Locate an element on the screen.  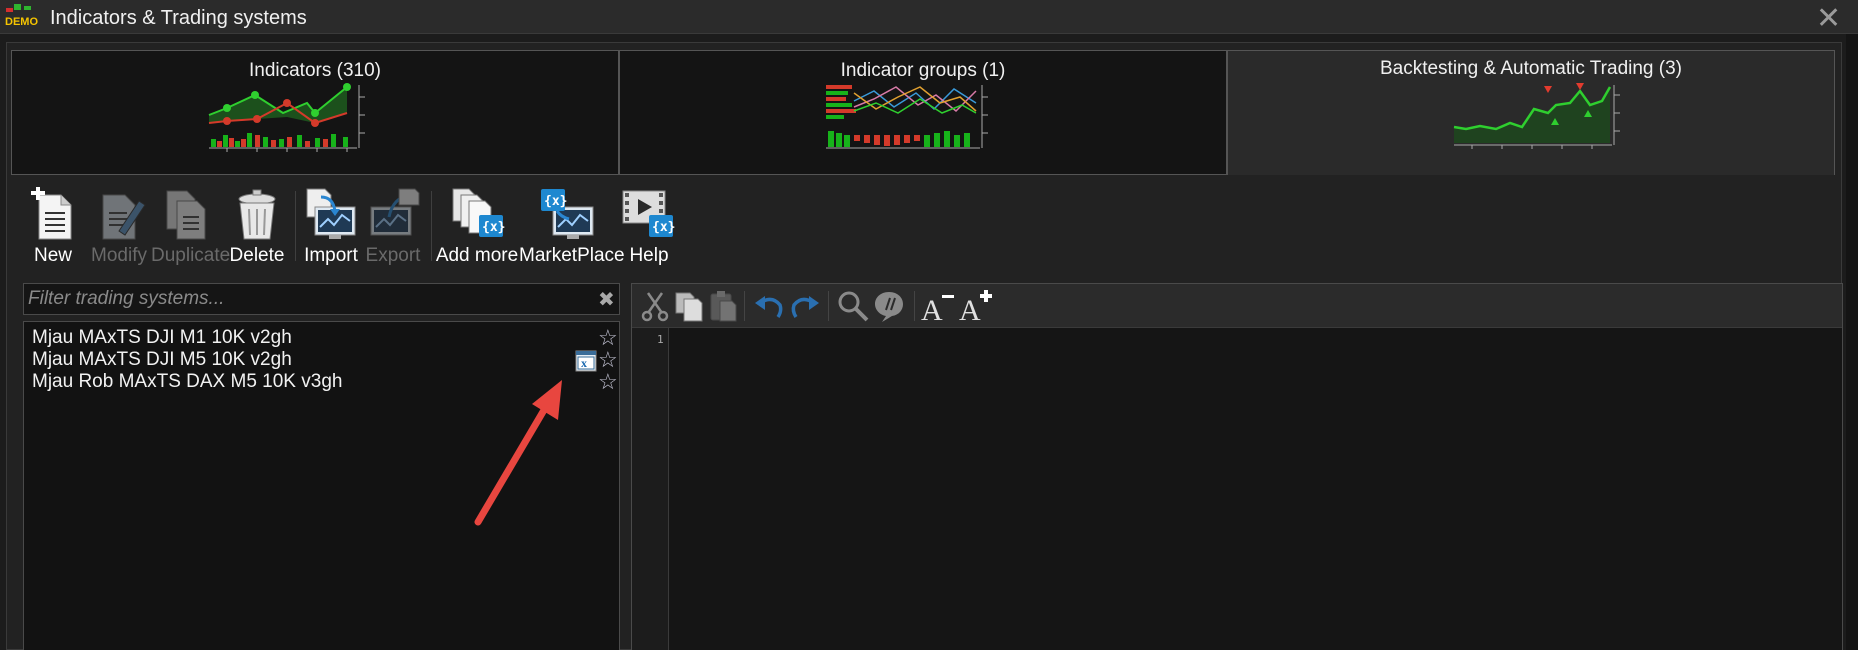
tab-backtesting: Backtesting & Automatic Trading (3) is located at coordinates (1531, 112).